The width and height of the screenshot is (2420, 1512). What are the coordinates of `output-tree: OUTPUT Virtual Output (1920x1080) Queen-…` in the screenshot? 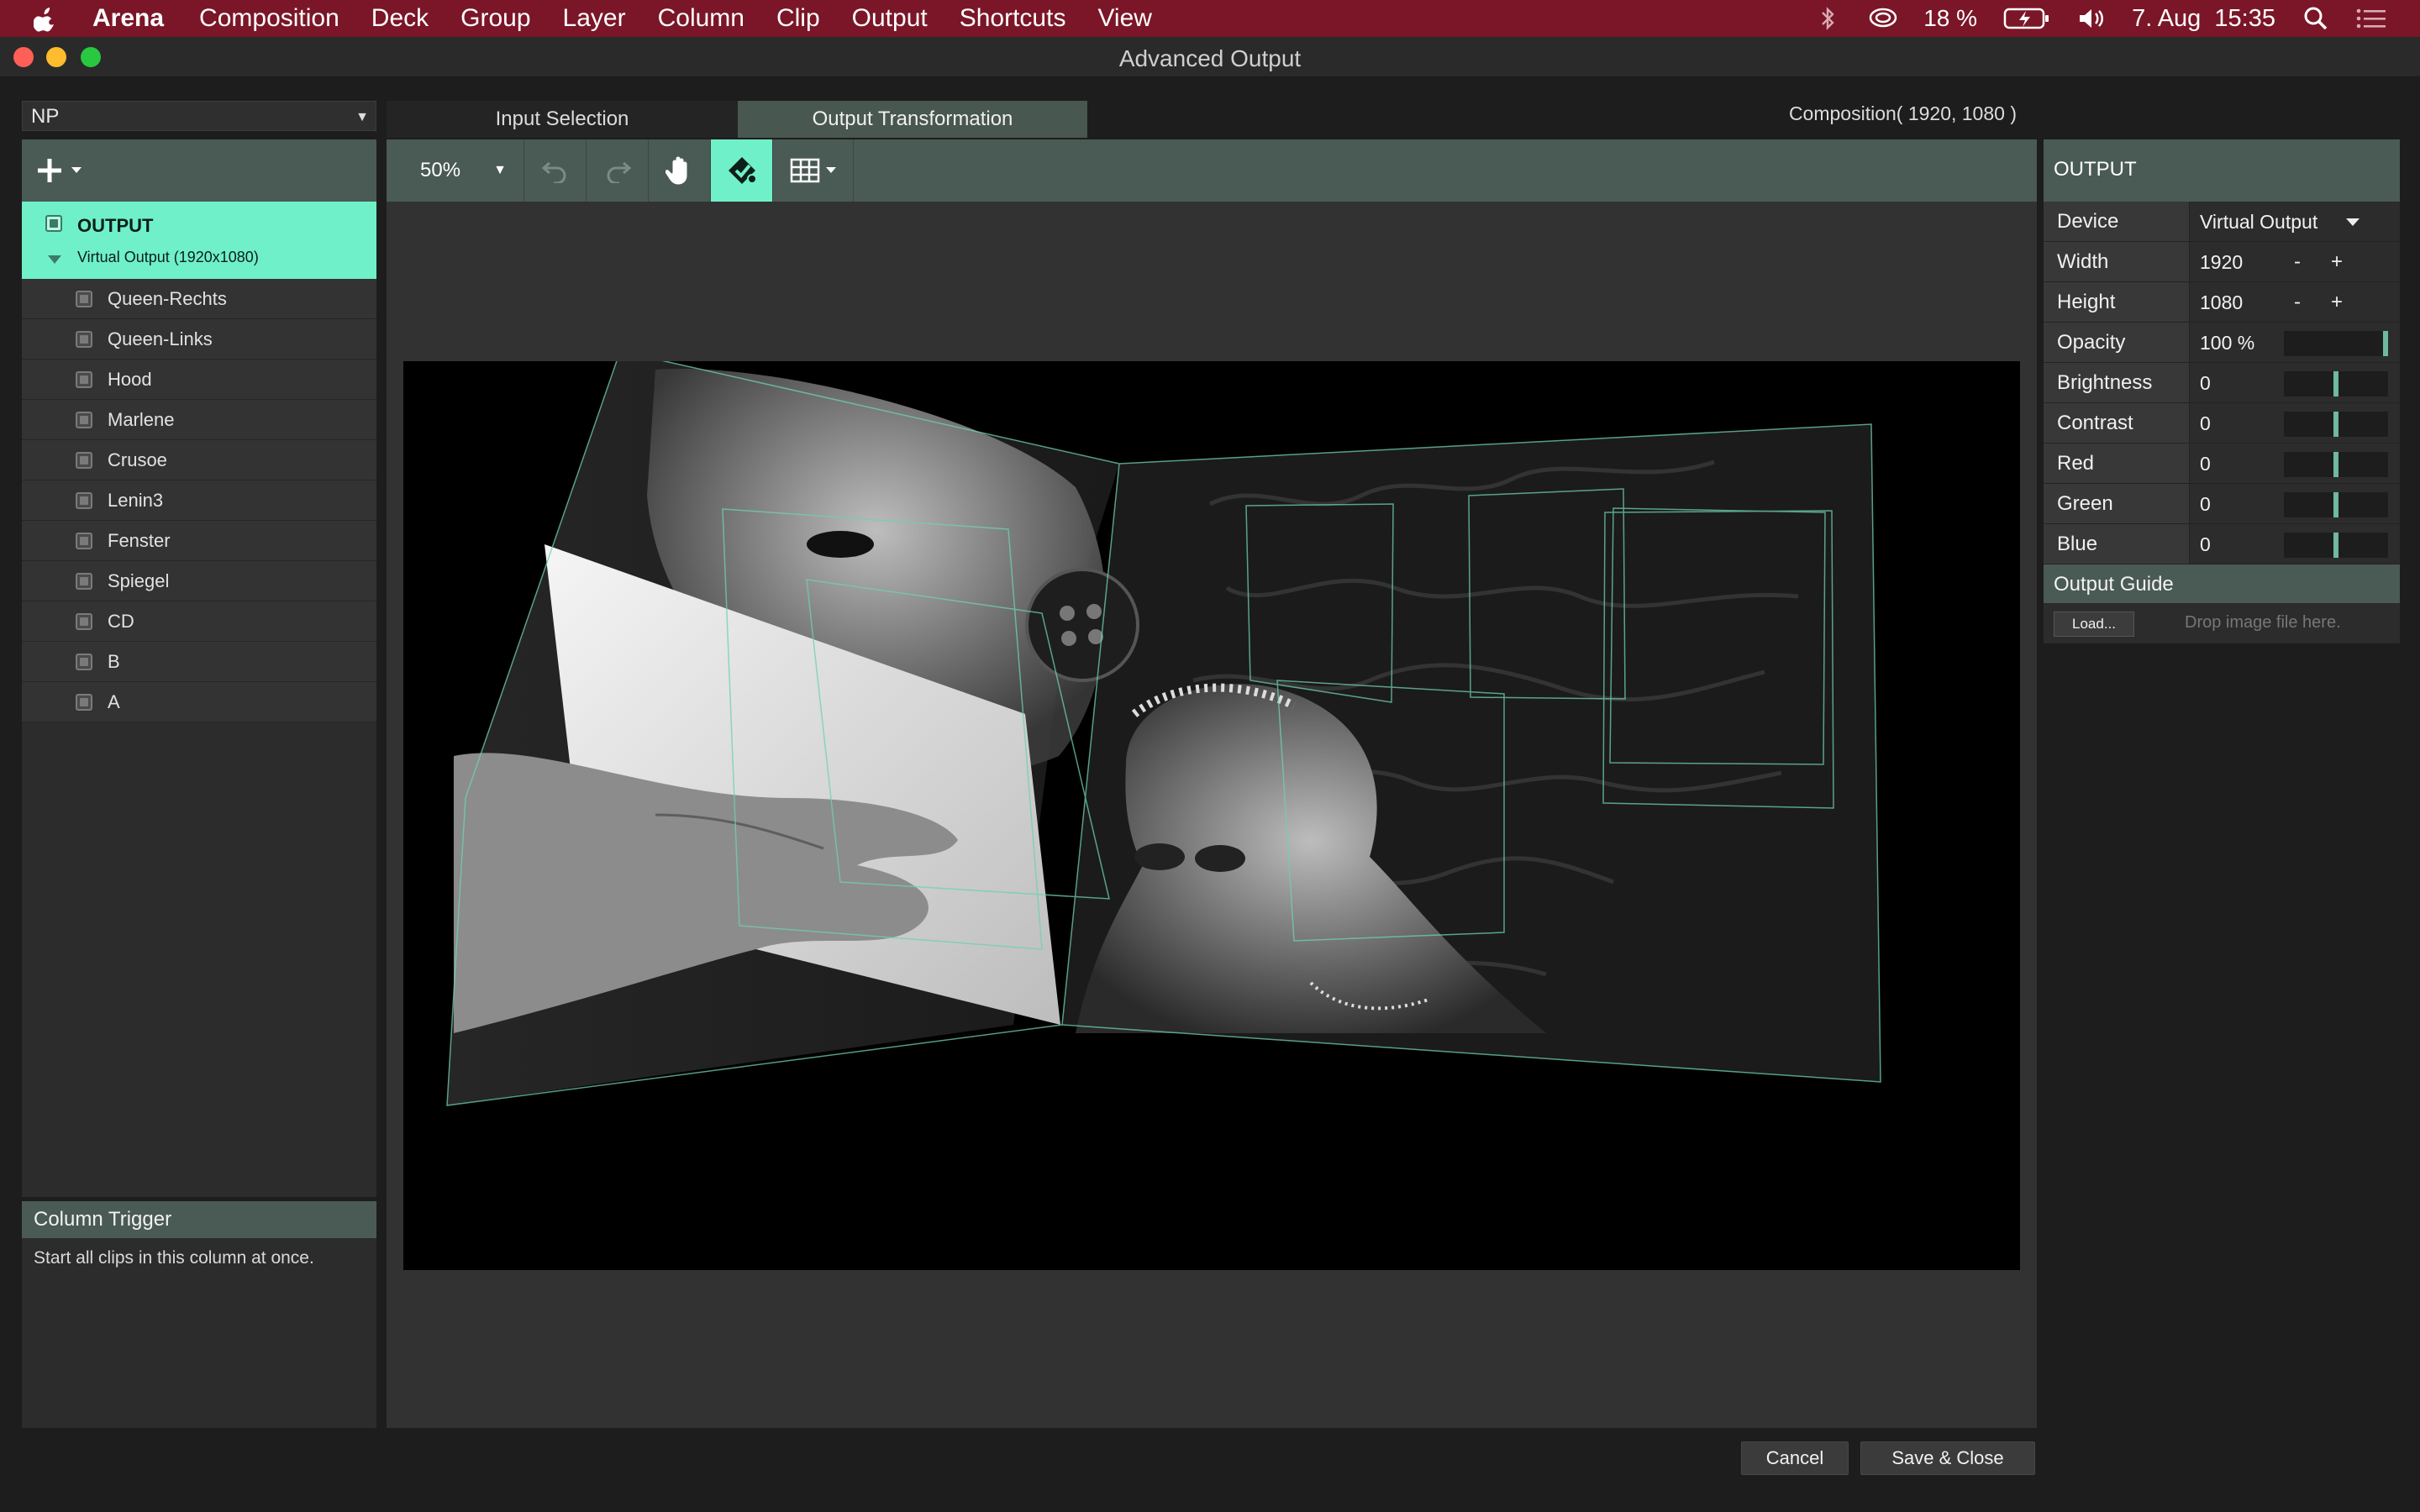 It's located at (199, 699).